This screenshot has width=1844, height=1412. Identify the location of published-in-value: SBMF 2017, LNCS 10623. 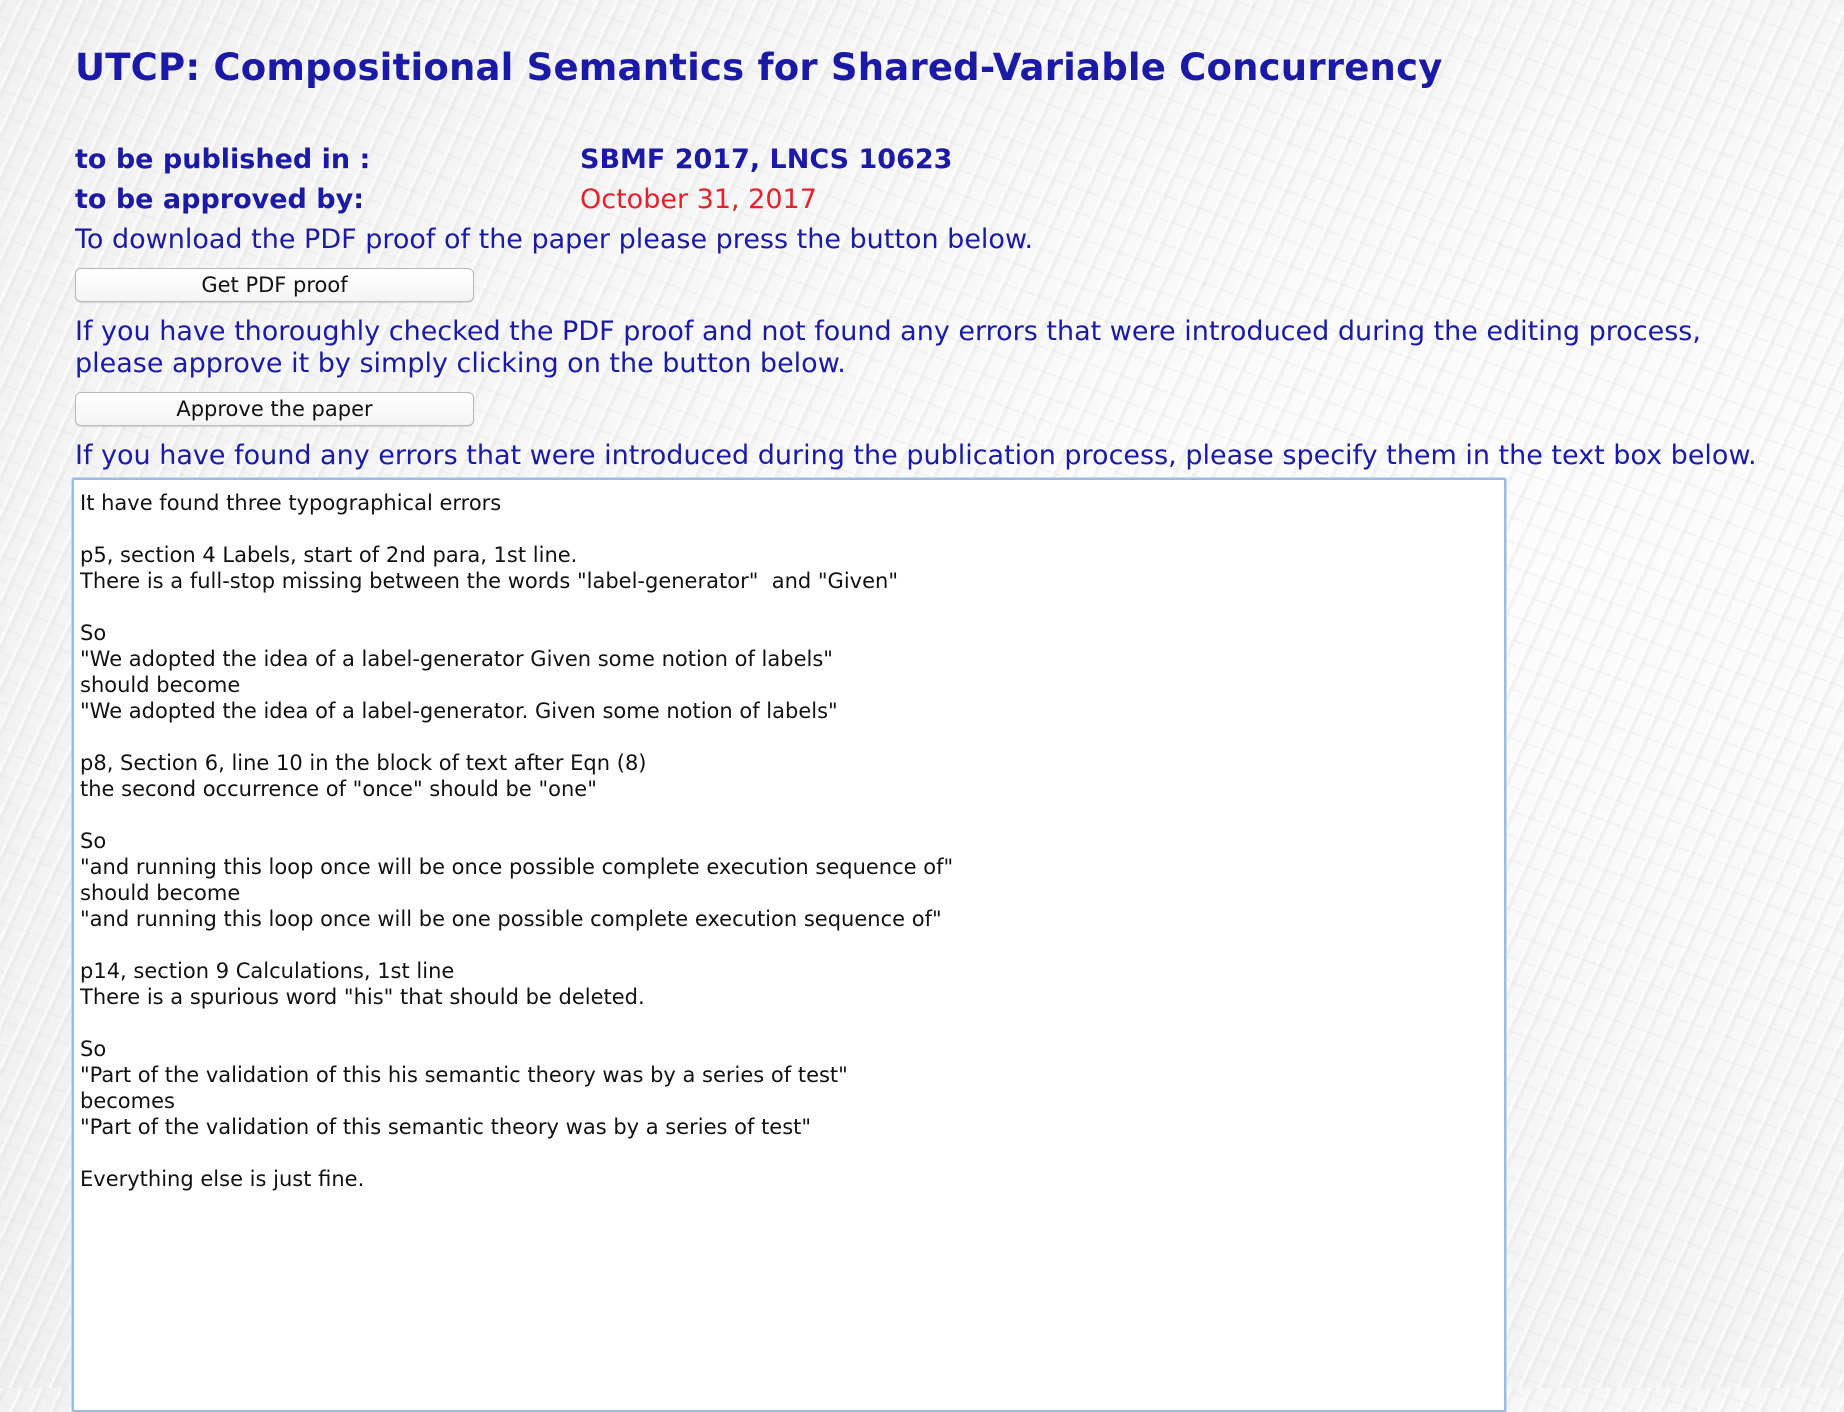
(766, 159).